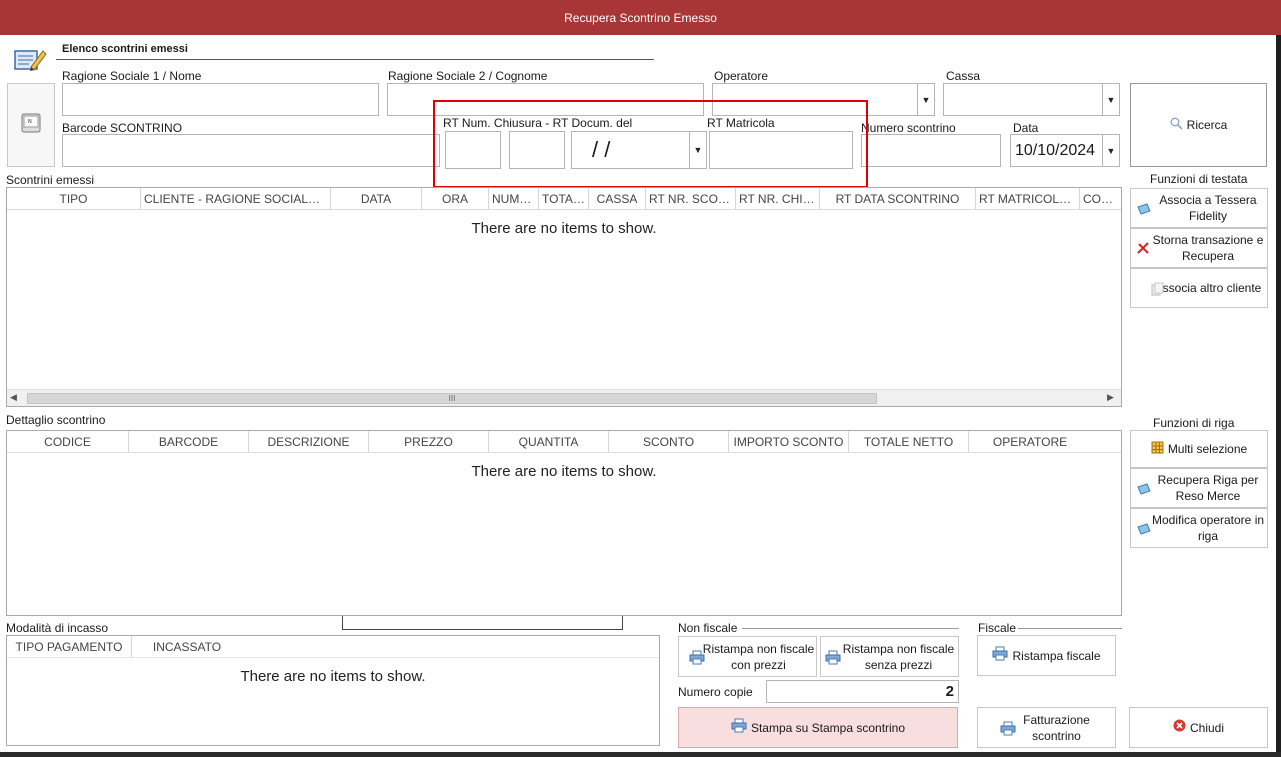  What do you see at coordinates (429, 442) in the screenshot?
I see `column-header: PREZZO` at bounding box center [429, 442].